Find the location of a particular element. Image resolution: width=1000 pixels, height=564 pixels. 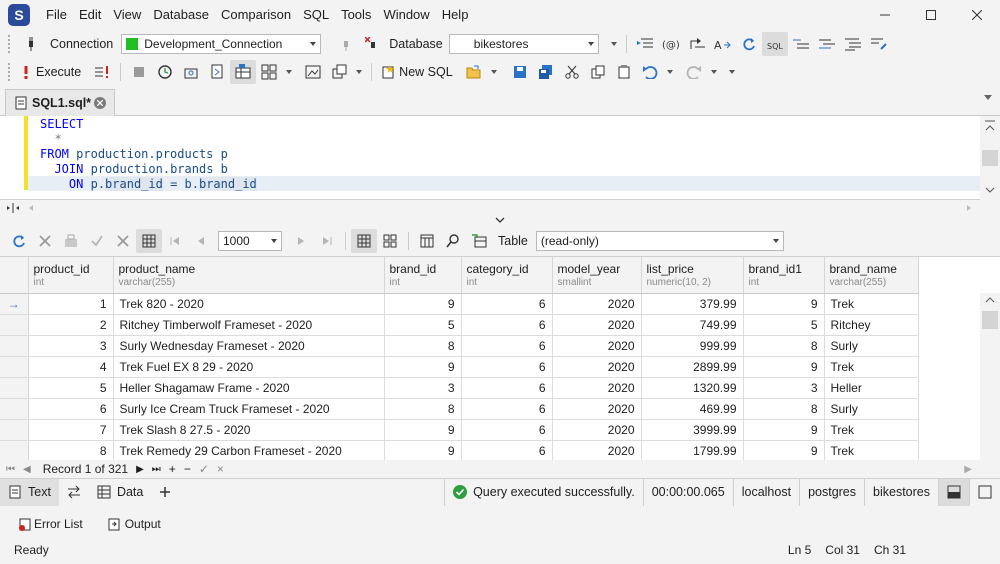

indent-button is located at coordinates (645, 44).